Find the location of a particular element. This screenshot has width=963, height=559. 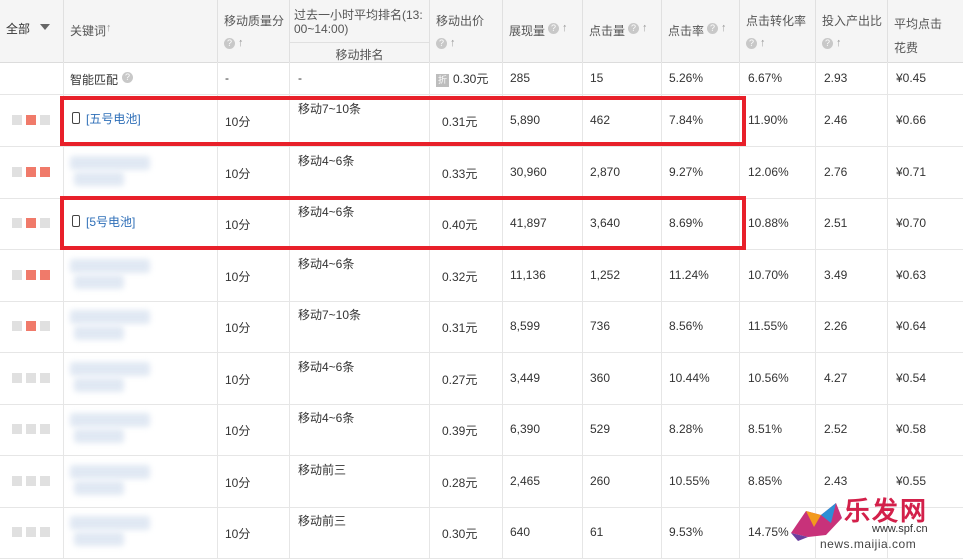

col-roi: 投入产出比 ? ↑ is located at coordinates (852, 31).